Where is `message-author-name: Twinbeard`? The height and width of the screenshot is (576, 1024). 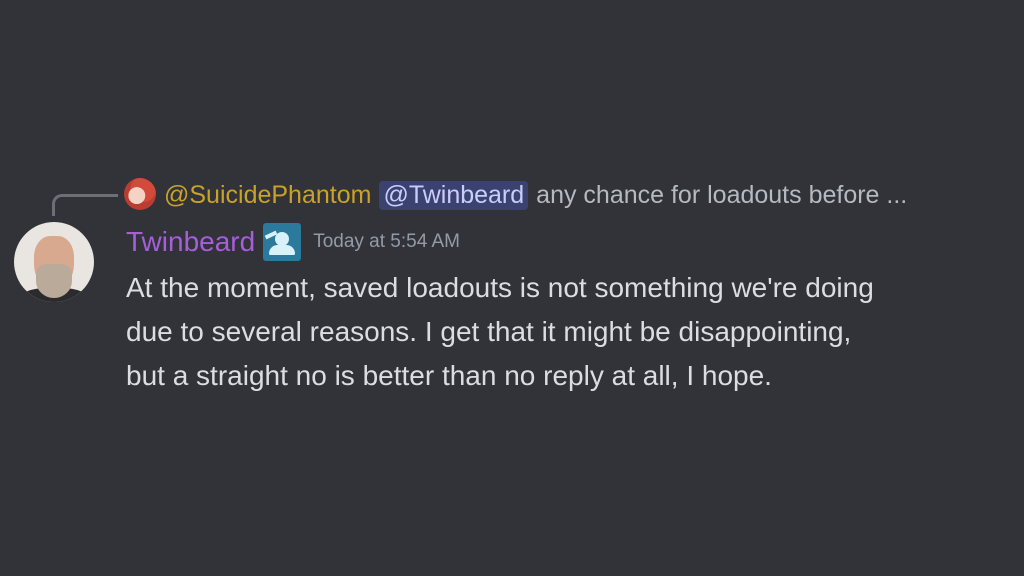
message-author-name: Twinbeard is located at coordinates (190, 242).